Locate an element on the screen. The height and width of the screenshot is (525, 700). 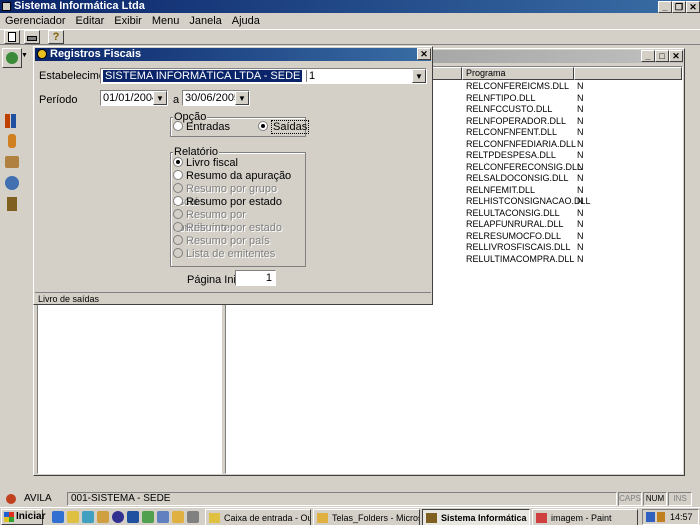
new-document-icon is located at coordinates (12, 37).